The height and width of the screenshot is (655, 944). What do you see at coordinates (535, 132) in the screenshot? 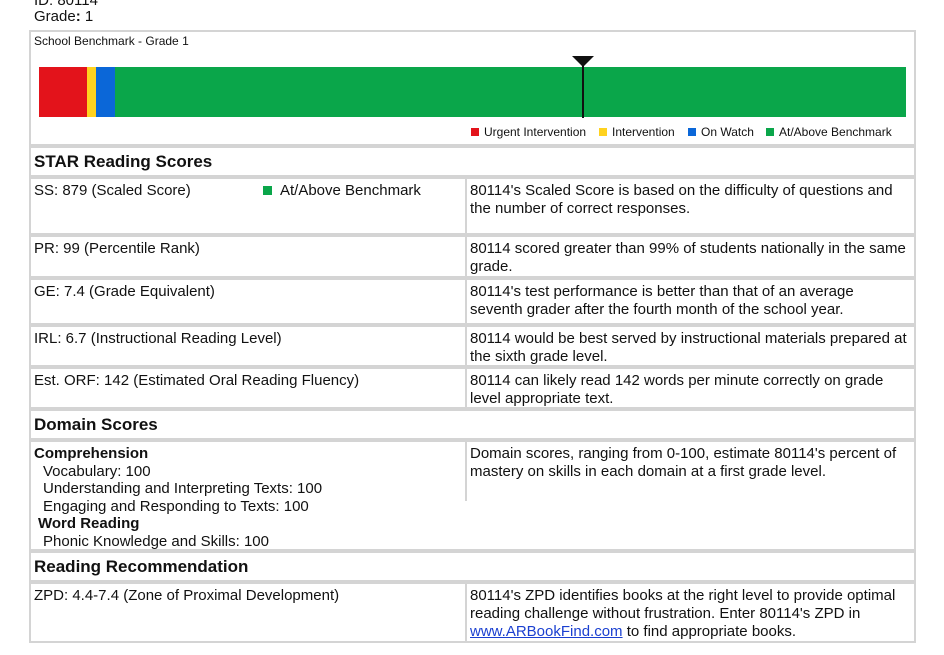
I see `legend-label: Urgent Intervention` at bounding box center [535, 132].